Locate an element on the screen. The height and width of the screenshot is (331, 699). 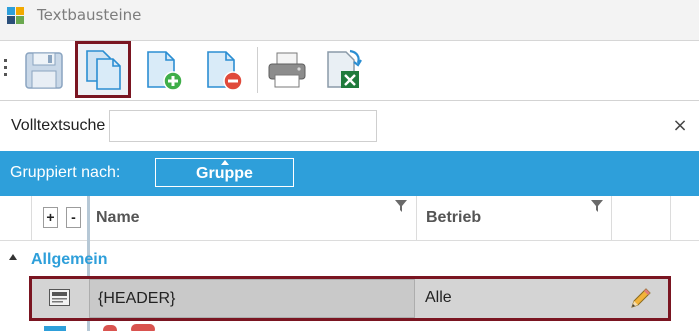
excel-export-icon is located at coordinates (344, 68).